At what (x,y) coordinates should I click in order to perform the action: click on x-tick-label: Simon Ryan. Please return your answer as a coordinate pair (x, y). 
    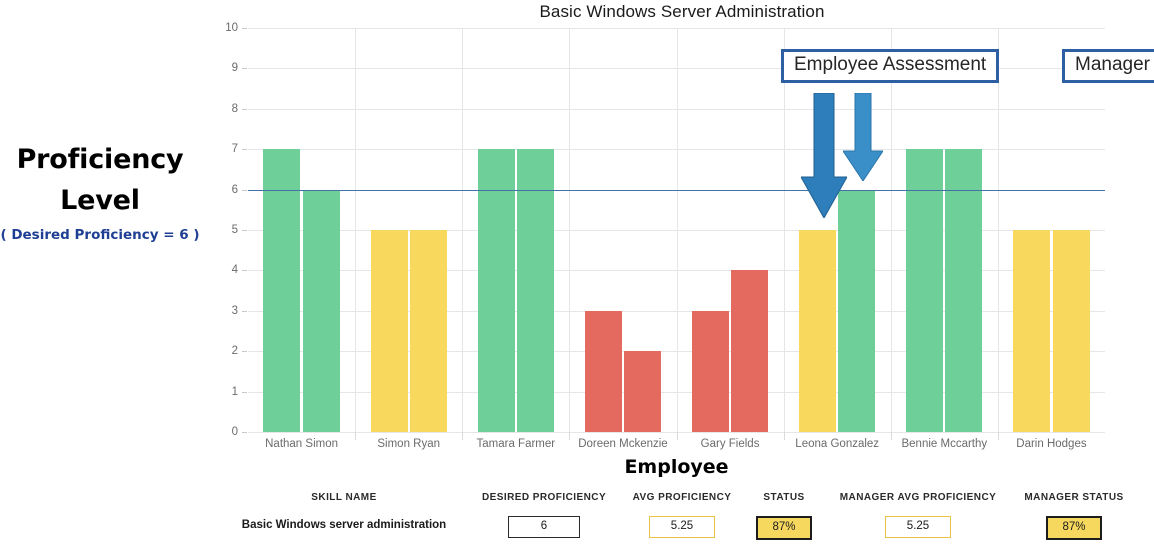
    Looking at the image, I should click on (409, 444).